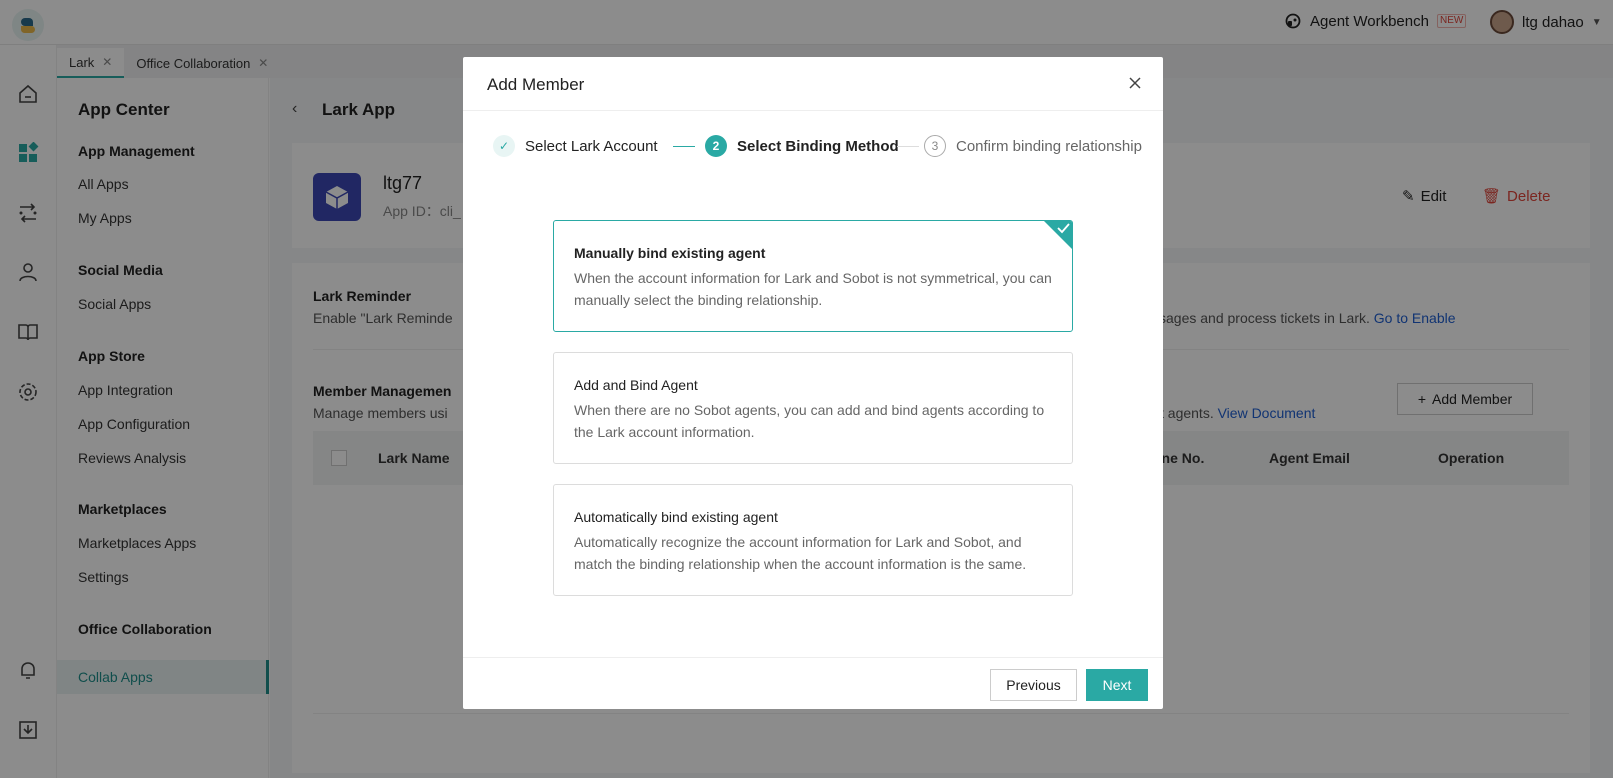 This screenshot has height=778, width=1613. I want to click on previous-button: Previous, so click(1033, 685).